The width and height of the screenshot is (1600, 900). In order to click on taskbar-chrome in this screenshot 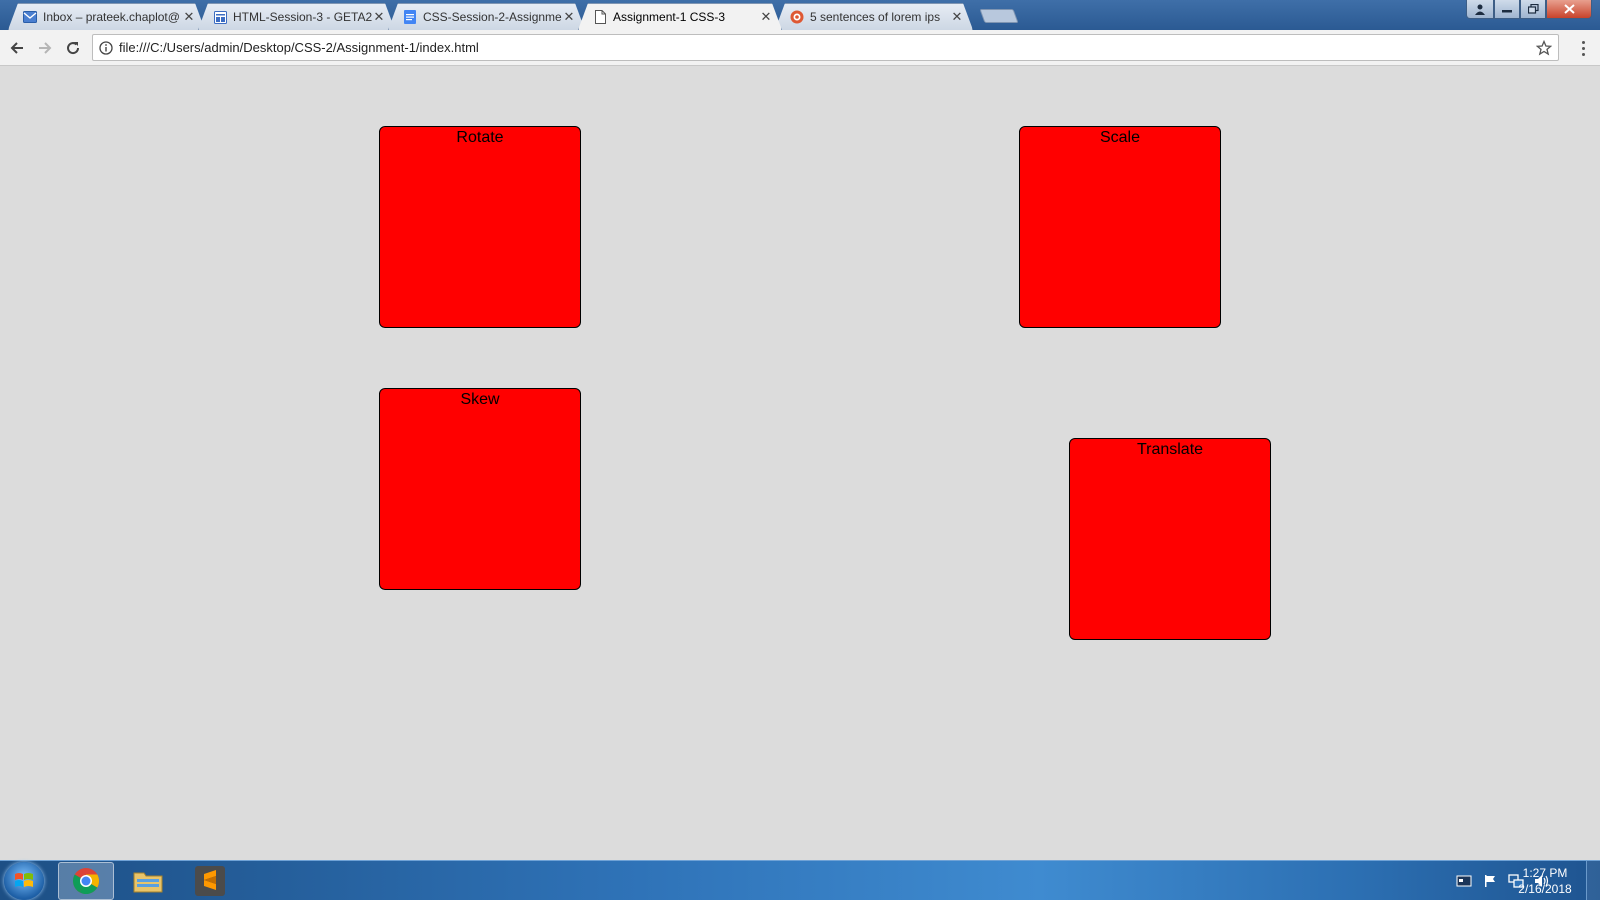, I will do `click(86, 881)`.